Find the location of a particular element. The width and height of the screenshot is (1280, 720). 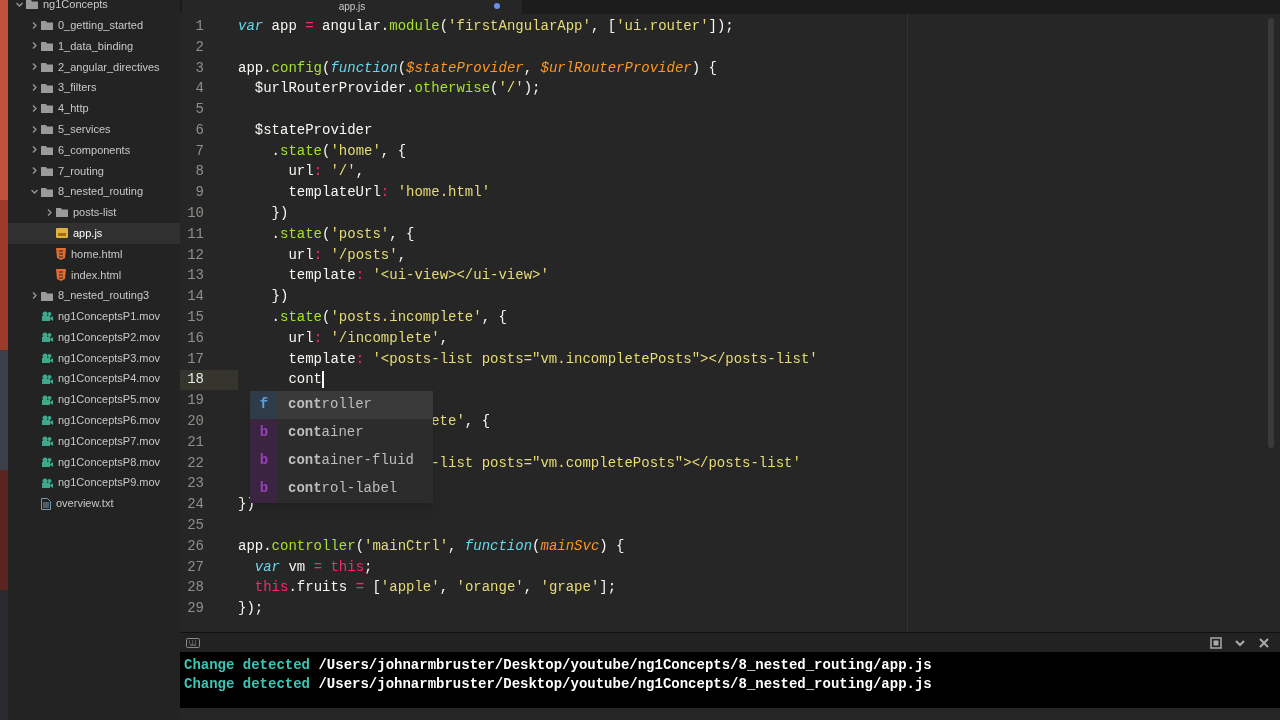

tree-item: ng1ConceptsP4.mov is located at coordinates (94, 379).